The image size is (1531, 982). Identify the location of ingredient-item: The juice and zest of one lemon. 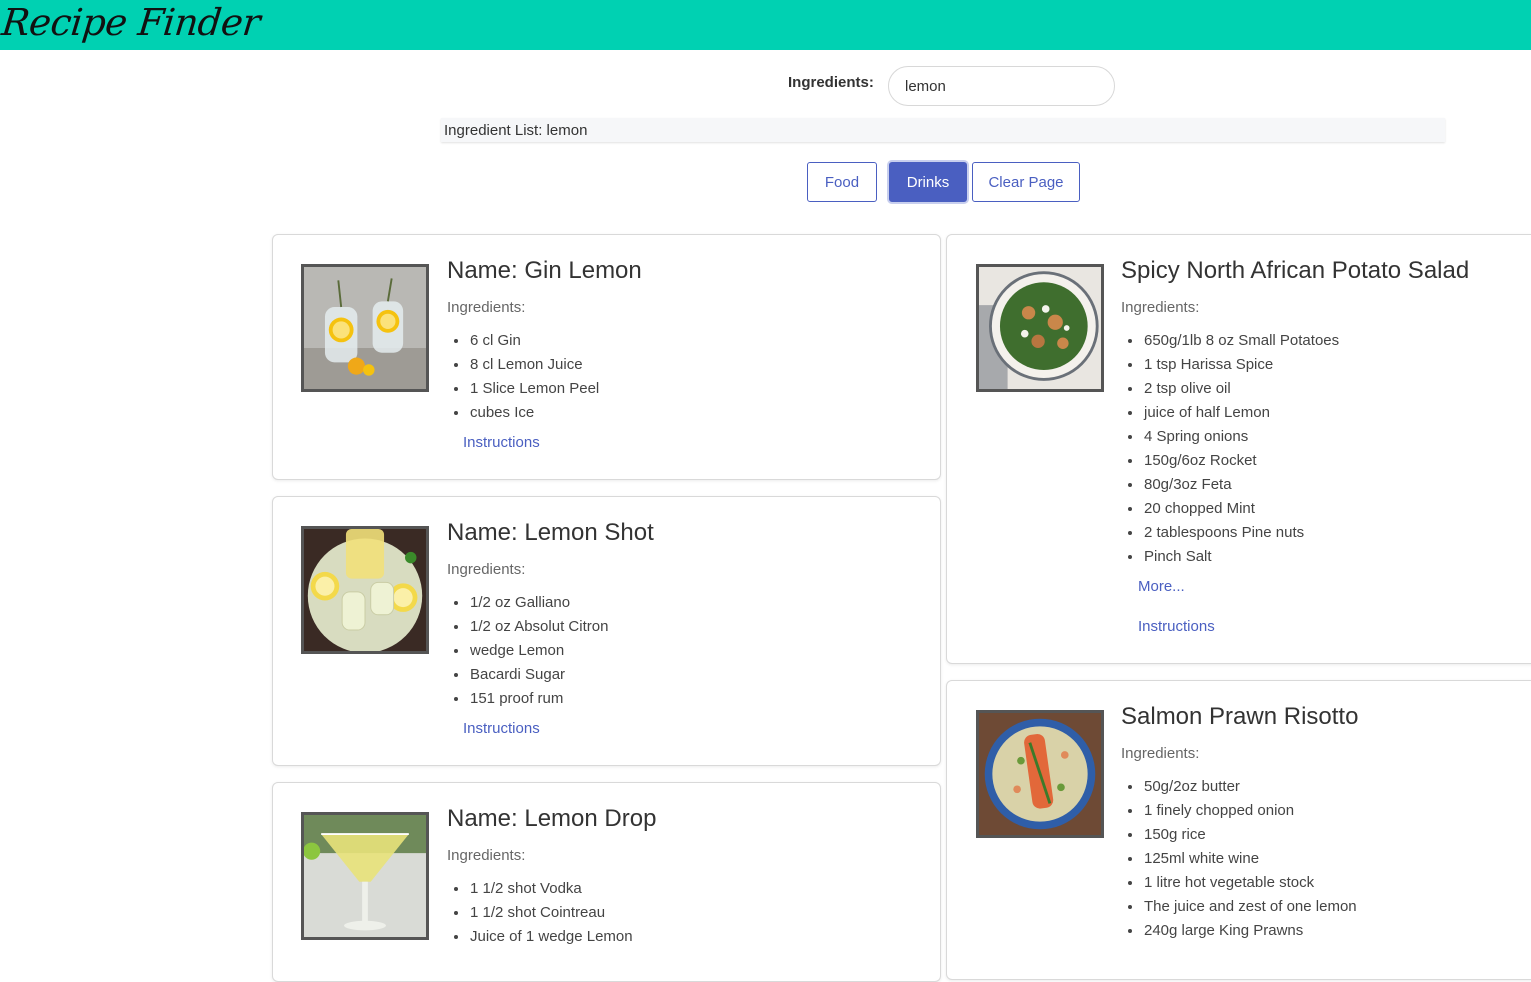
(1250, 907).